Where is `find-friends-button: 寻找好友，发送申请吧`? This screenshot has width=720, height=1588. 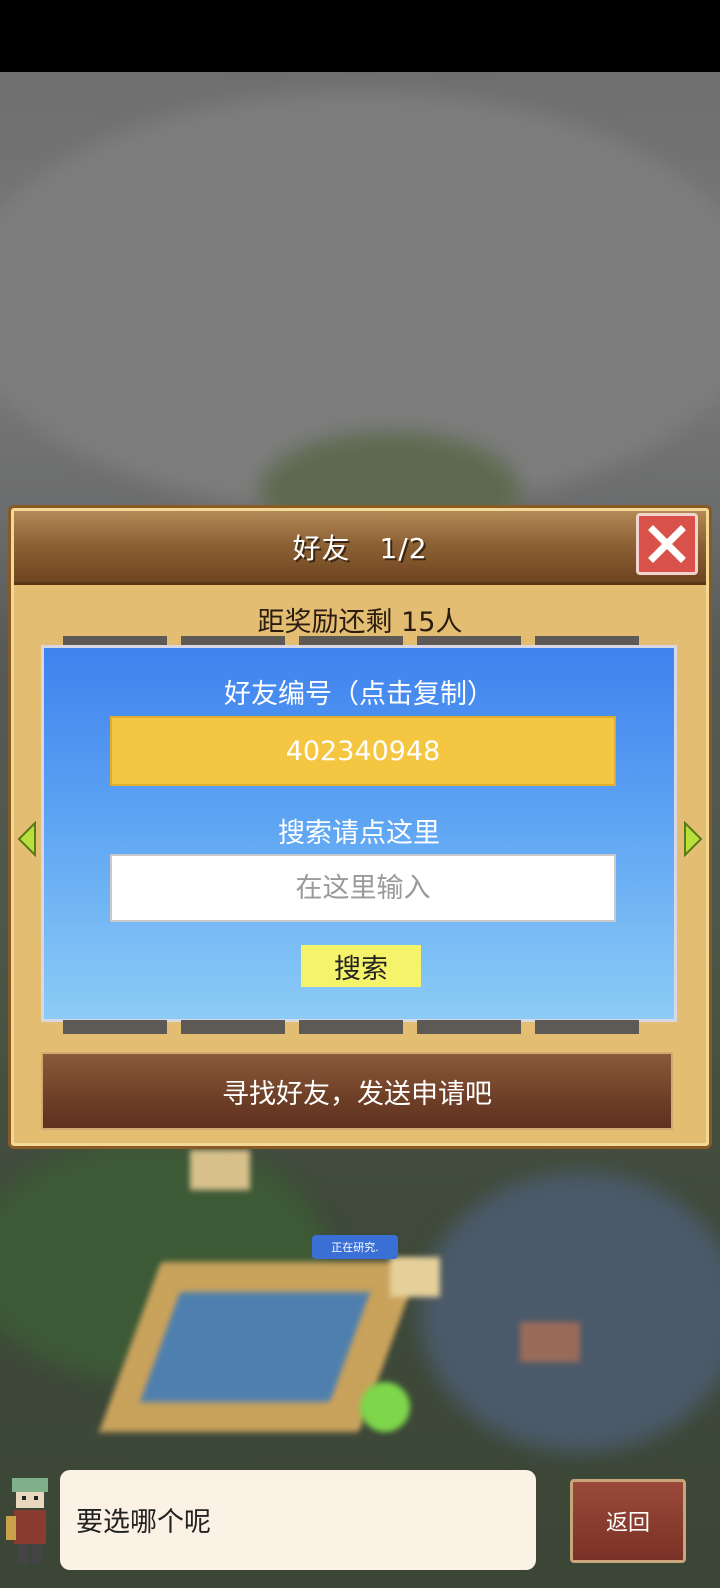 find-friends-button: 寻找好友，发送申请吧 is located at coordinates (357, 1091).